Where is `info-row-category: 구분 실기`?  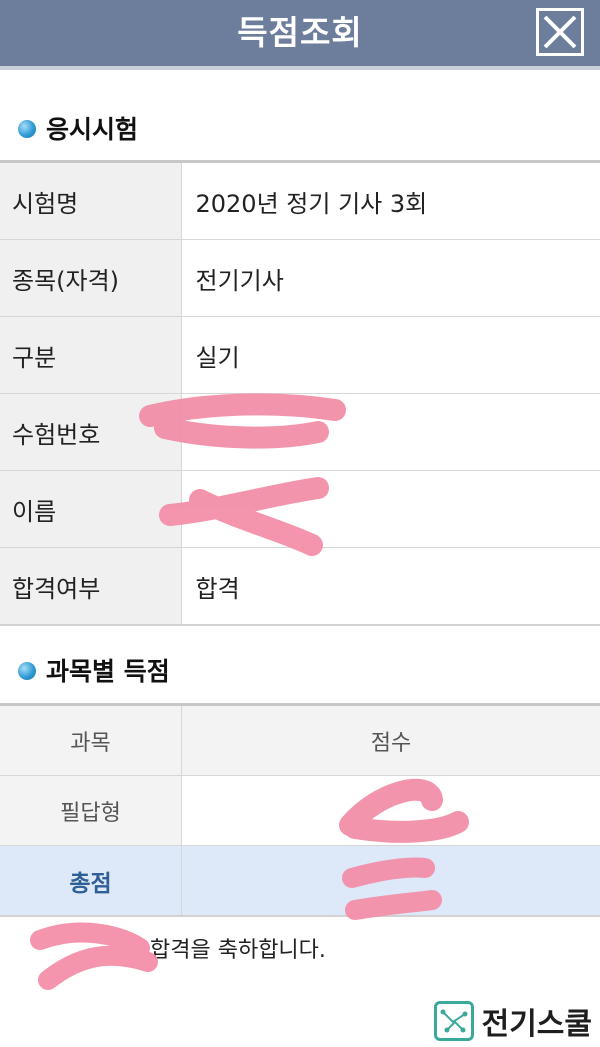
info-row-category: 구분 실기 is located at coordinates (300, 355).